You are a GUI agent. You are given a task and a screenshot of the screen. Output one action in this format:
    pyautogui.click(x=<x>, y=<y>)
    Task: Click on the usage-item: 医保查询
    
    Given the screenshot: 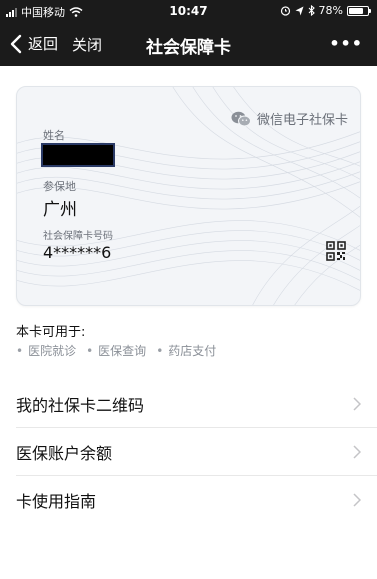 What is the action you would take?
    pyautogui.click(x=116, y=350)
    